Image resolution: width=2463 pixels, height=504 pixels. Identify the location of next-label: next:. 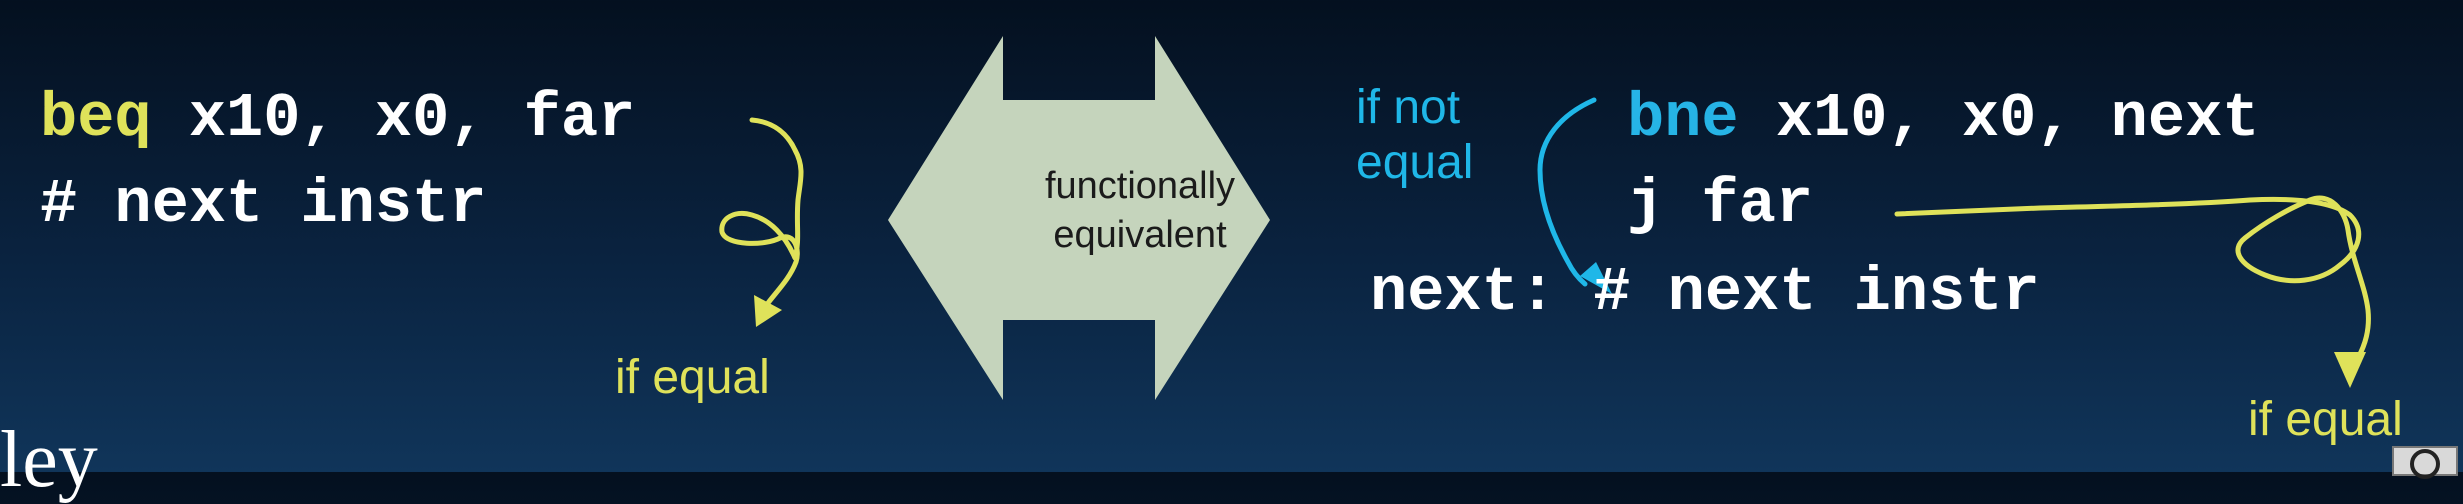
(1463, 292).